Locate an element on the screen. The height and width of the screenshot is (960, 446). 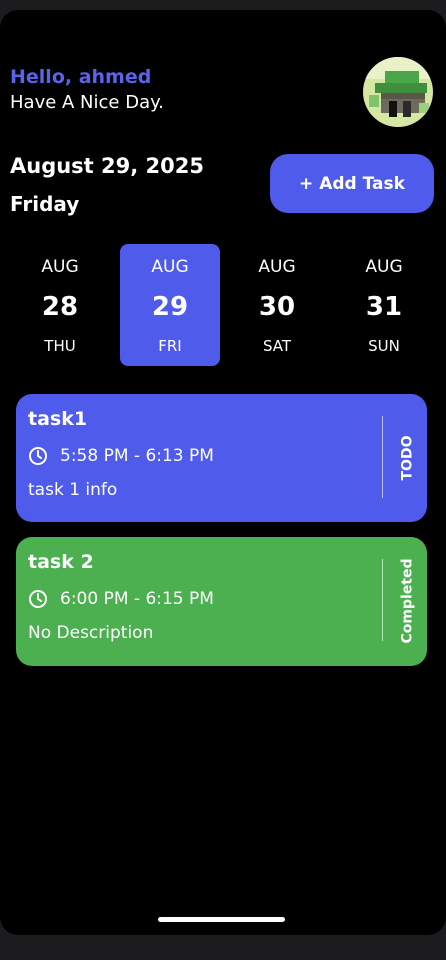
home-indicator is located at coordinates (221, 919).